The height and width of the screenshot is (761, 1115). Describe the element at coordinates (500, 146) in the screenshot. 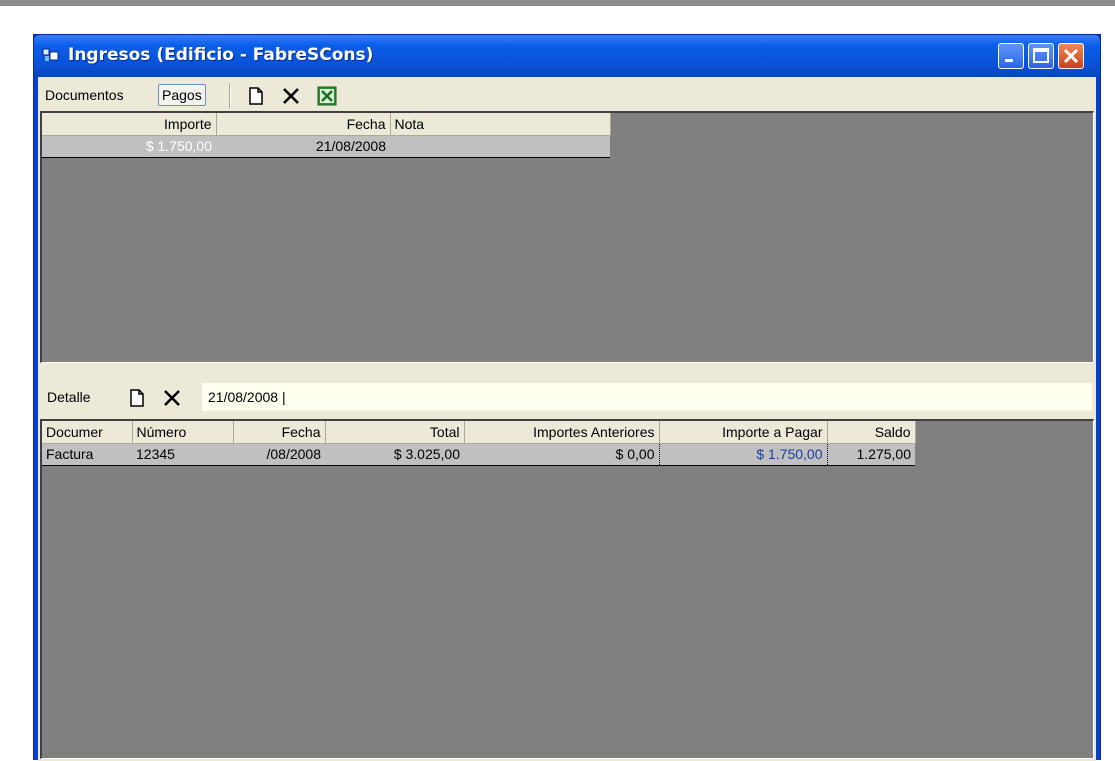

I see `cell-nota` at that location.